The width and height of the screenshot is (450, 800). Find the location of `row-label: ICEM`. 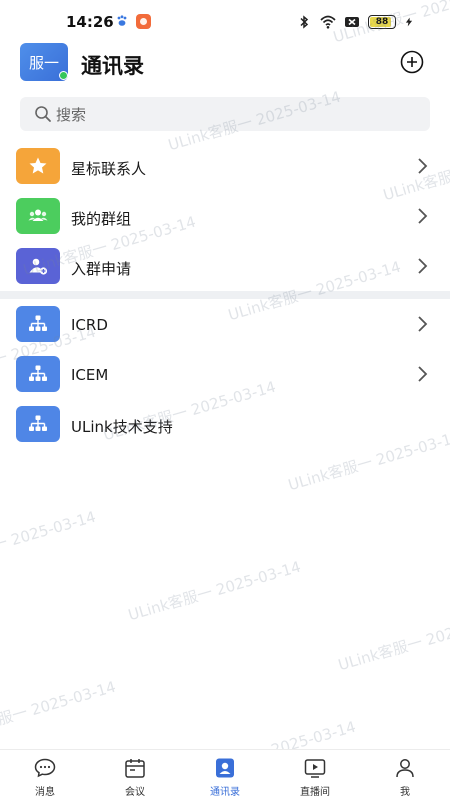

row-label: ICEM is located at coordinates (90, 375).